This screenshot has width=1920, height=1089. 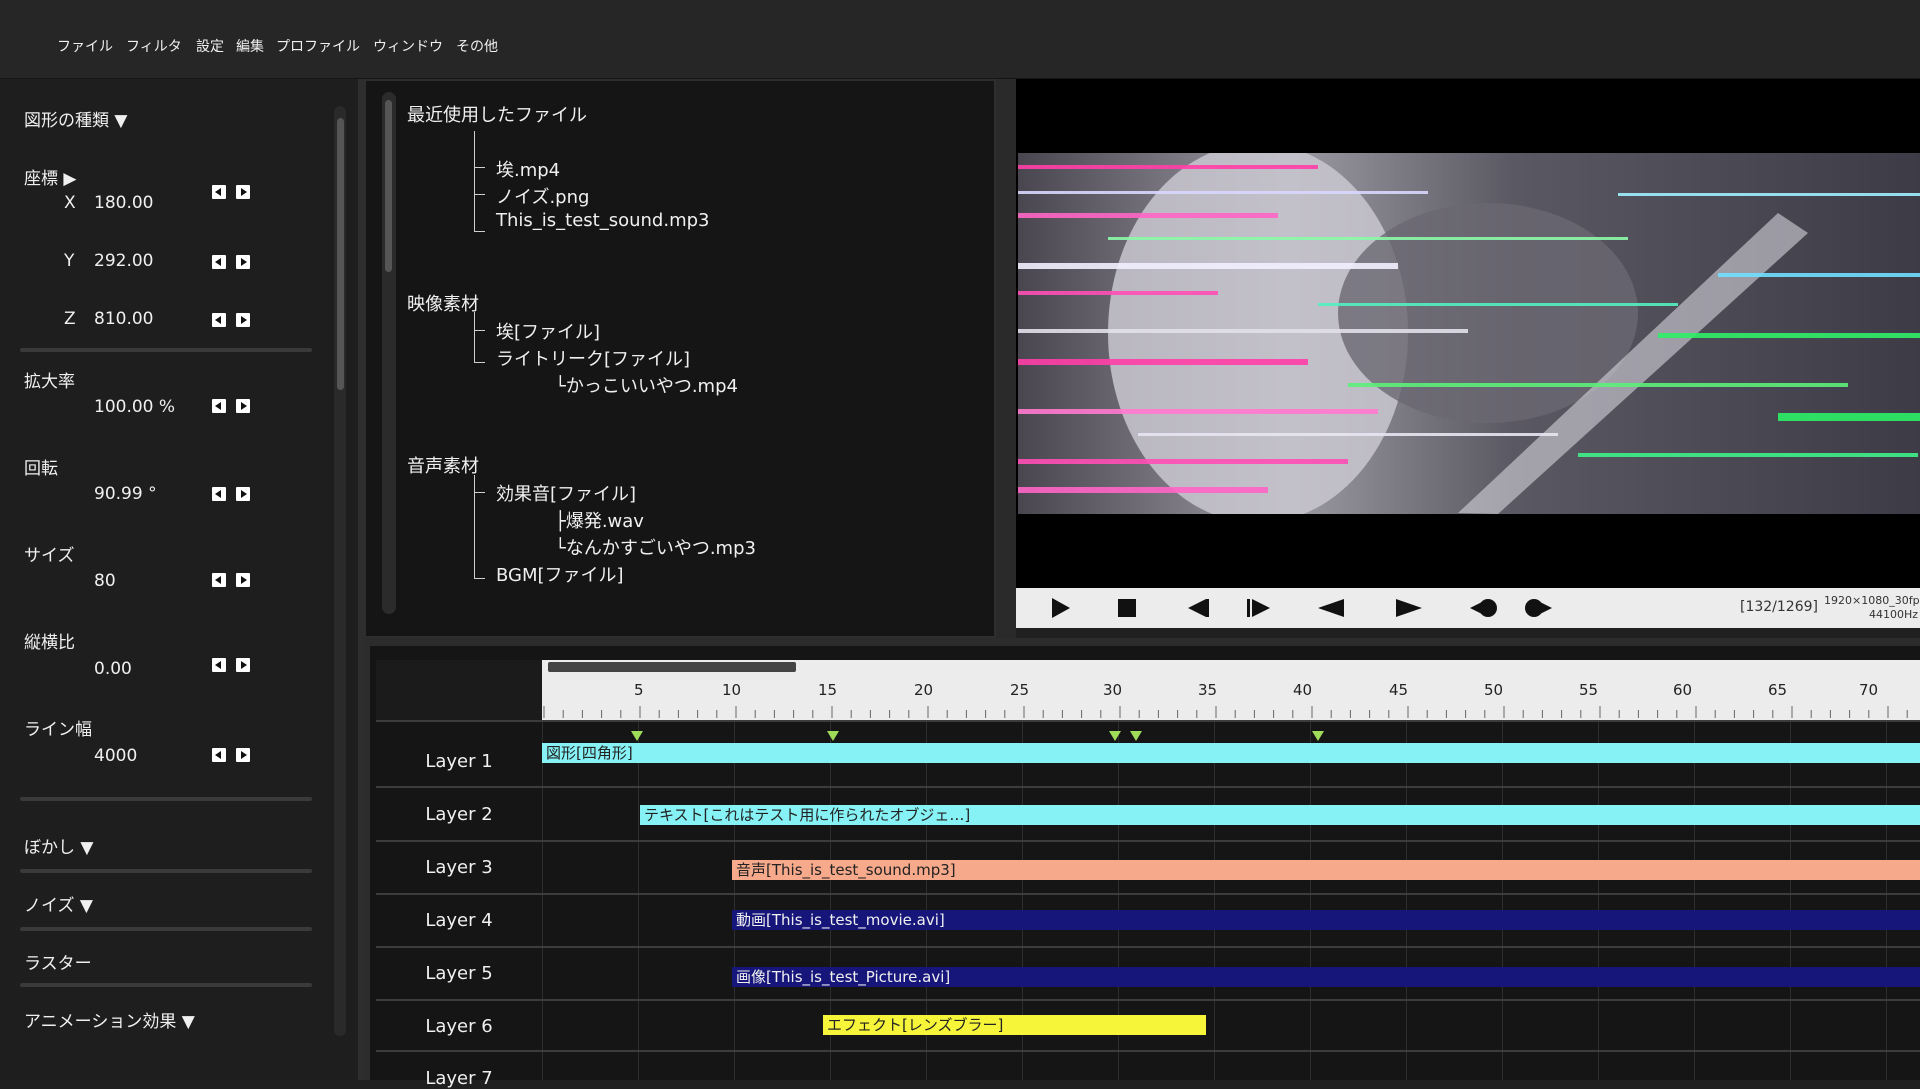 What do you see at coordinates (219, 406) in the screenshot?
I see `scale-decrement-button` at bounding box center [219, 406].